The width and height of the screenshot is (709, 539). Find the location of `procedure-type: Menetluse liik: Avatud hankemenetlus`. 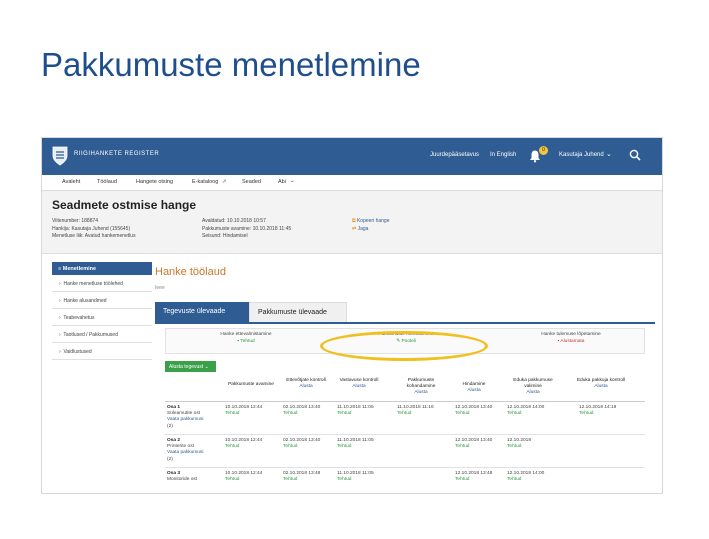

procedure-type: Menetluse liik: Avatud hankemenetlus is located at coordinates (94, 236).